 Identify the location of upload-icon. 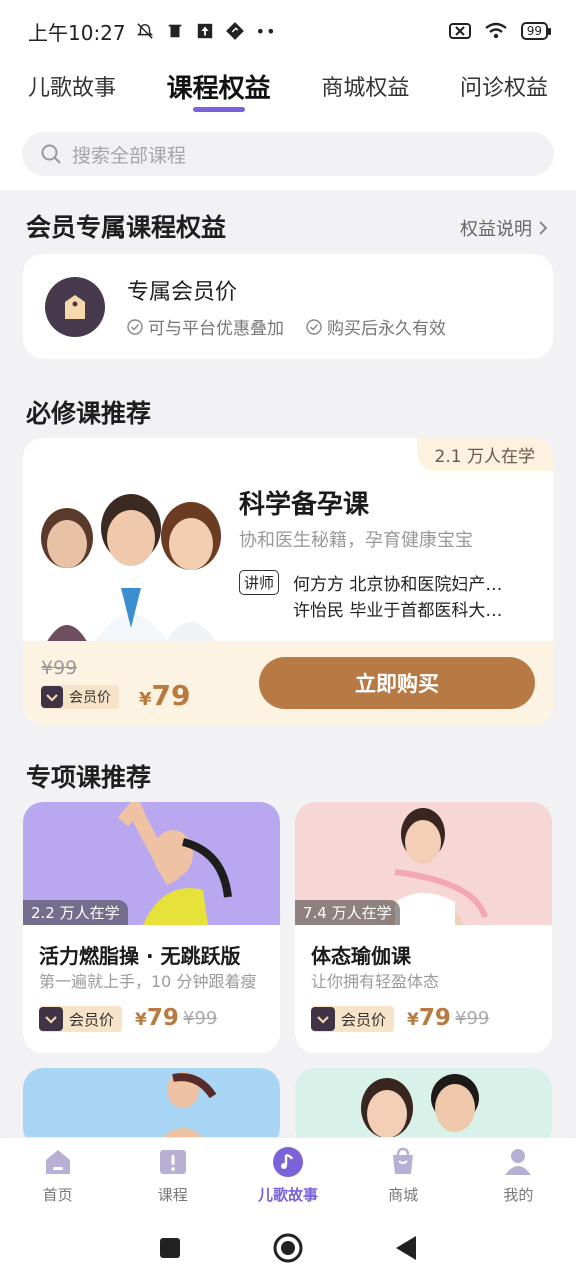
(204, 31).